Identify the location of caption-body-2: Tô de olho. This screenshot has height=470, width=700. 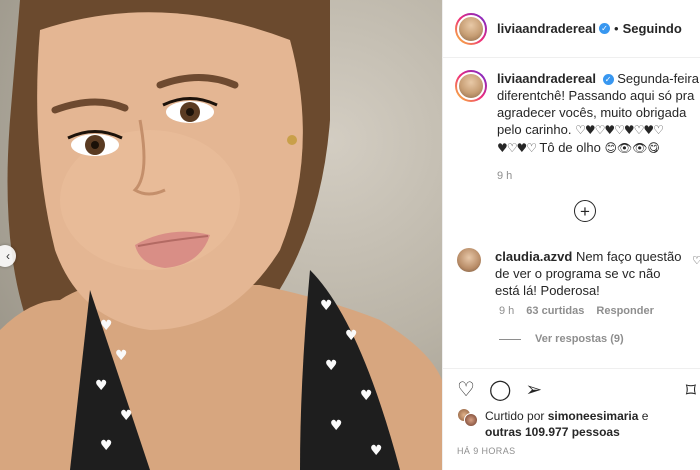
(570, 147).